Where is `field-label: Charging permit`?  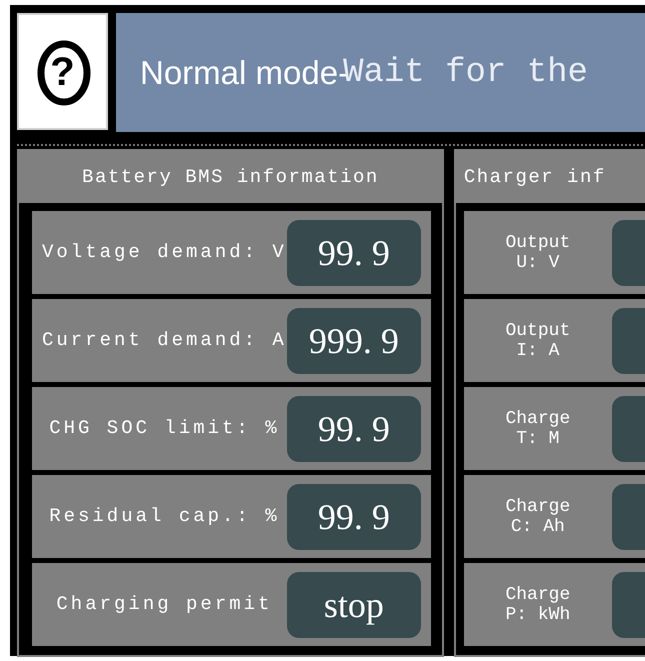
field-label: Charging permit is located at coordinates (164, 605).